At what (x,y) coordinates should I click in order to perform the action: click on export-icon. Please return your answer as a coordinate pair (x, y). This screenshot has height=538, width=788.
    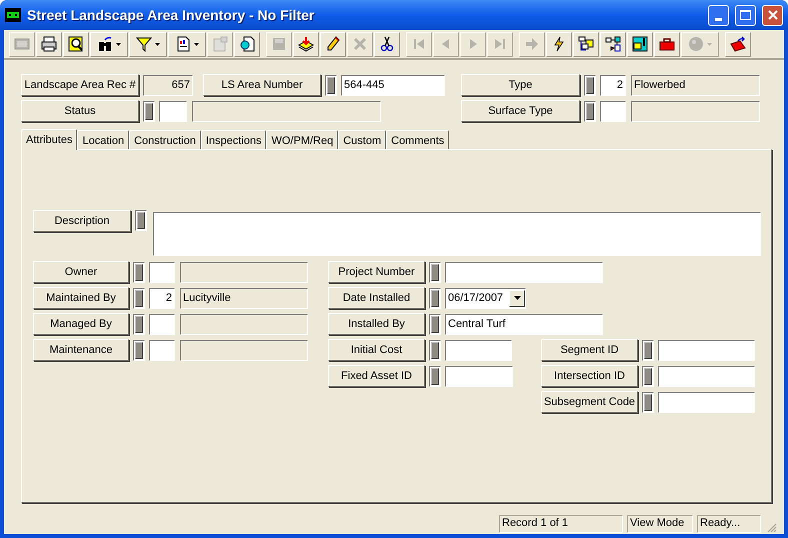
    Looking at the image, I should click on (738, 44).